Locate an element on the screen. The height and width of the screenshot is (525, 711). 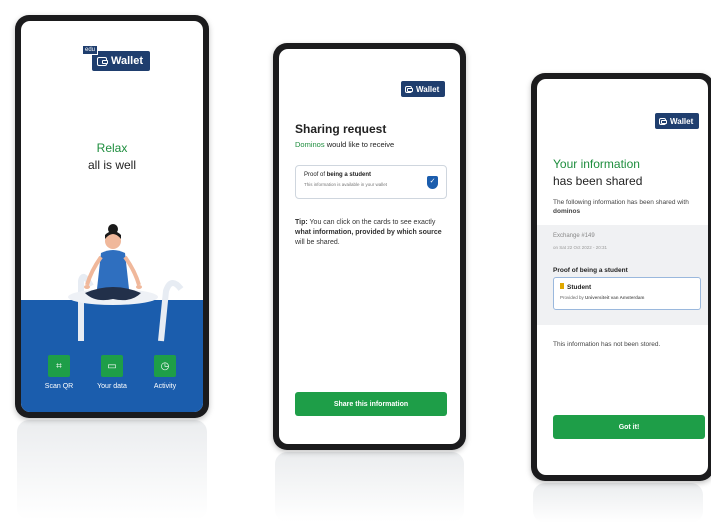
page-title: Sharing request is located at coordinates (341, 129).